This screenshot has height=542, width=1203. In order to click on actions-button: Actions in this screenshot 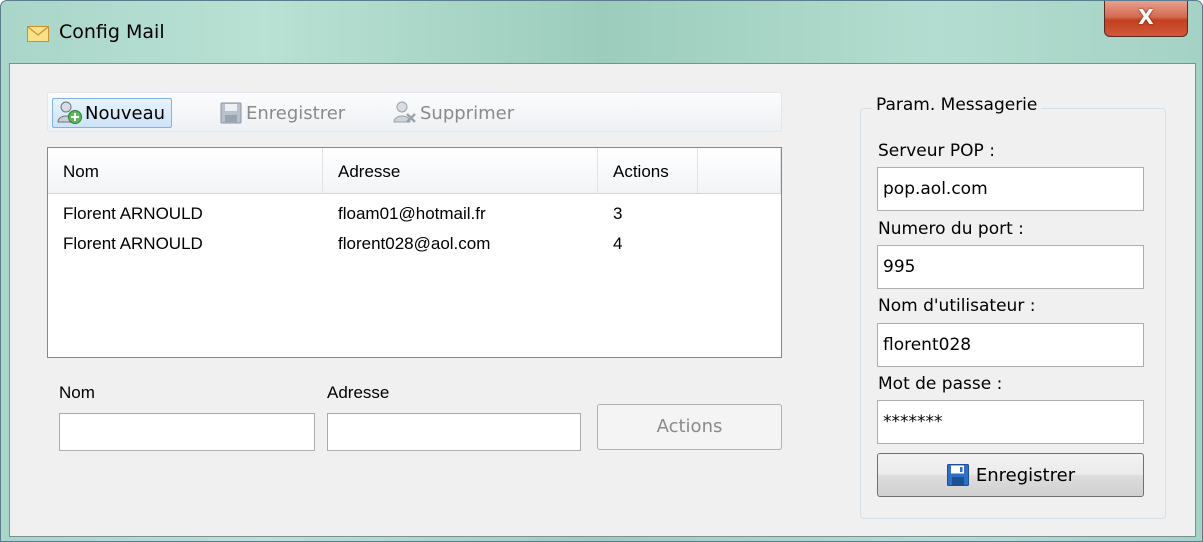, I will do `click(689, 427)`.